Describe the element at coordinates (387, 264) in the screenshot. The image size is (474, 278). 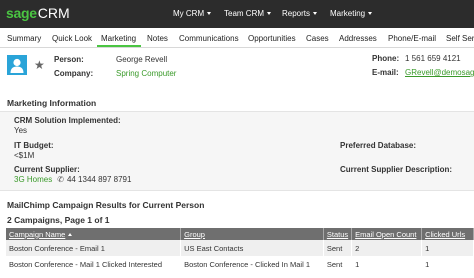
I see `cell-email-open-count: 1` at that location.